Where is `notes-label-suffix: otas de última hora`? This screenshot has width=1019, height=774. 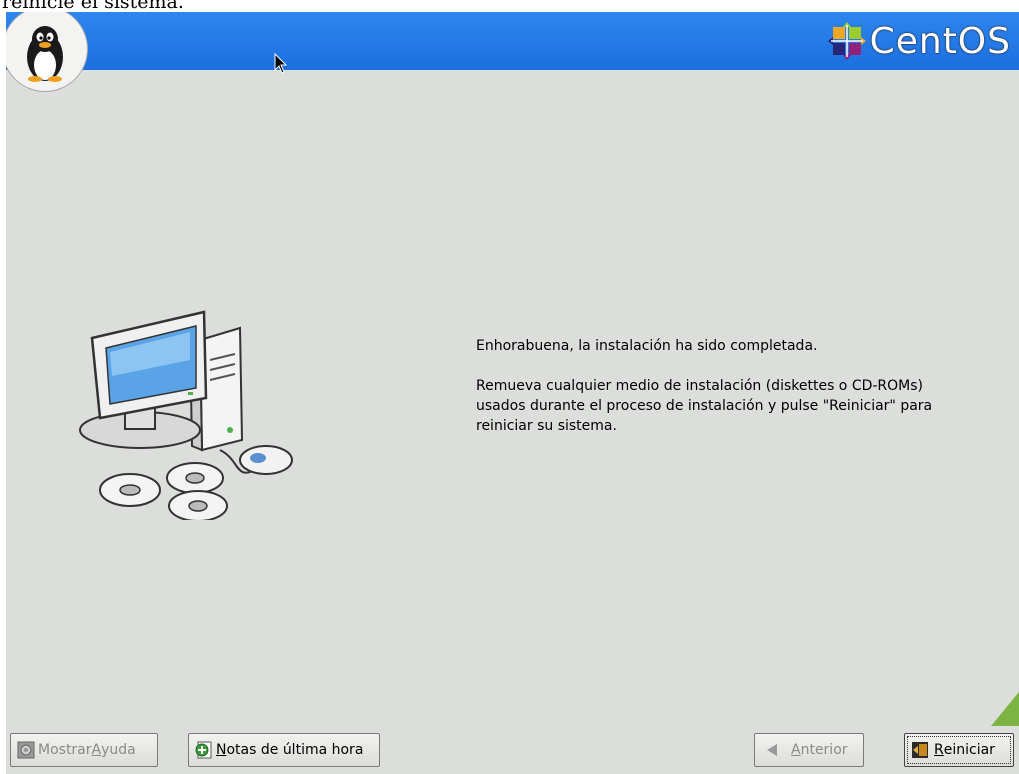 notes-label-suffix: otas de última hora is located at coordinates (295, 750).